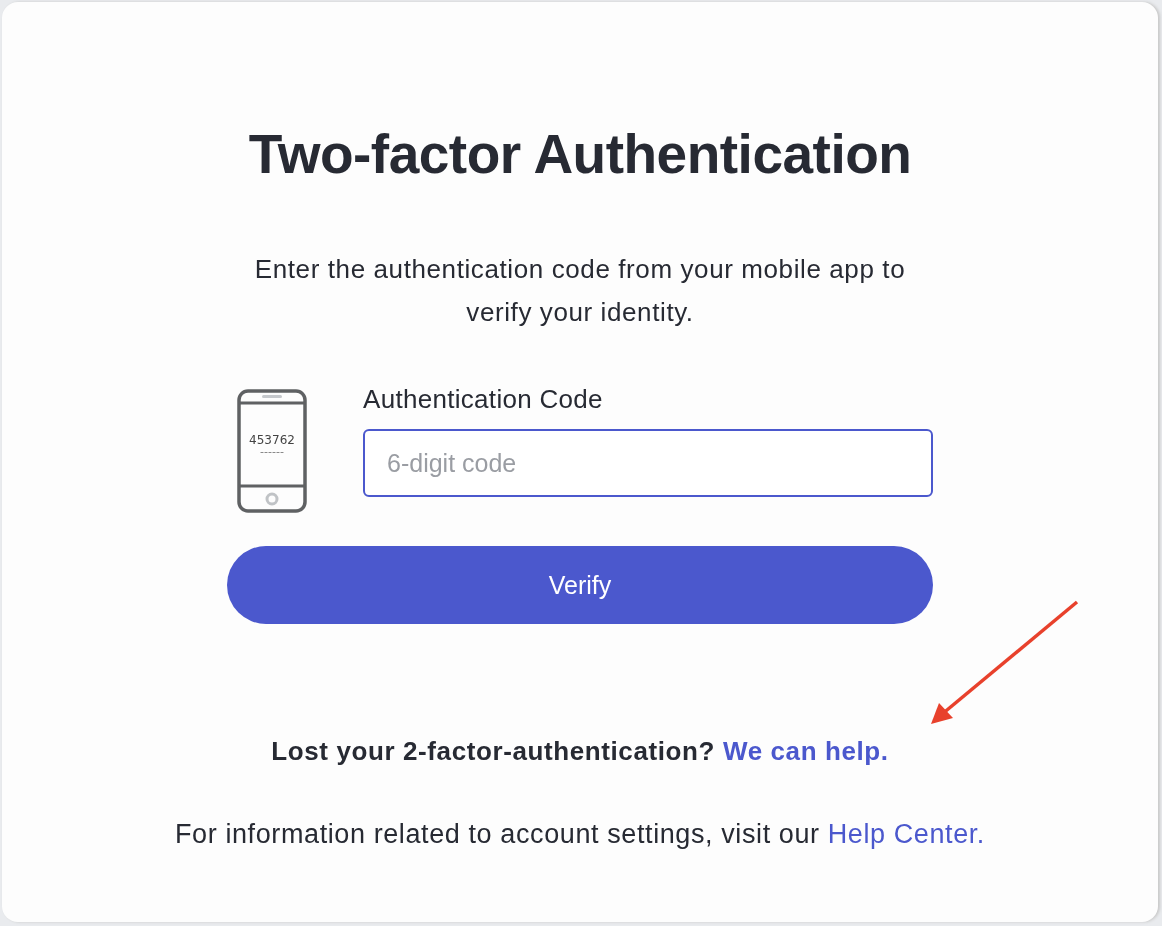 This screenshot has width=1162, height=926. What do you see at coordinates (580, 585) in the screenshot?
I see `verify-button: Verify` at bounding box center [580, 585].